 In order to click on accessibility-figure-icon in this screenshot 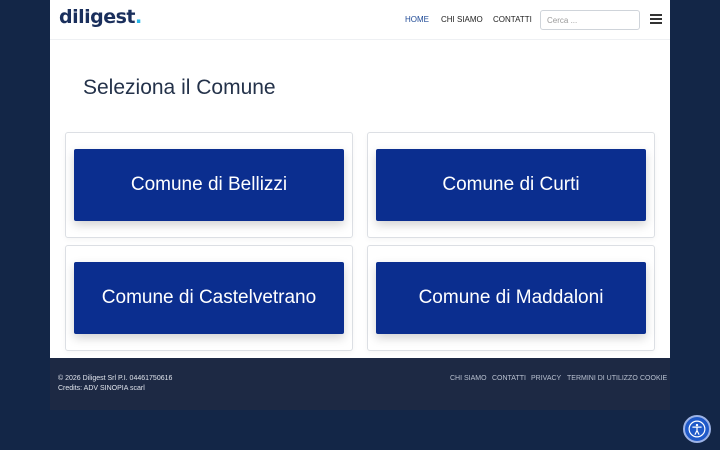, I will do `click(697, 429)`.